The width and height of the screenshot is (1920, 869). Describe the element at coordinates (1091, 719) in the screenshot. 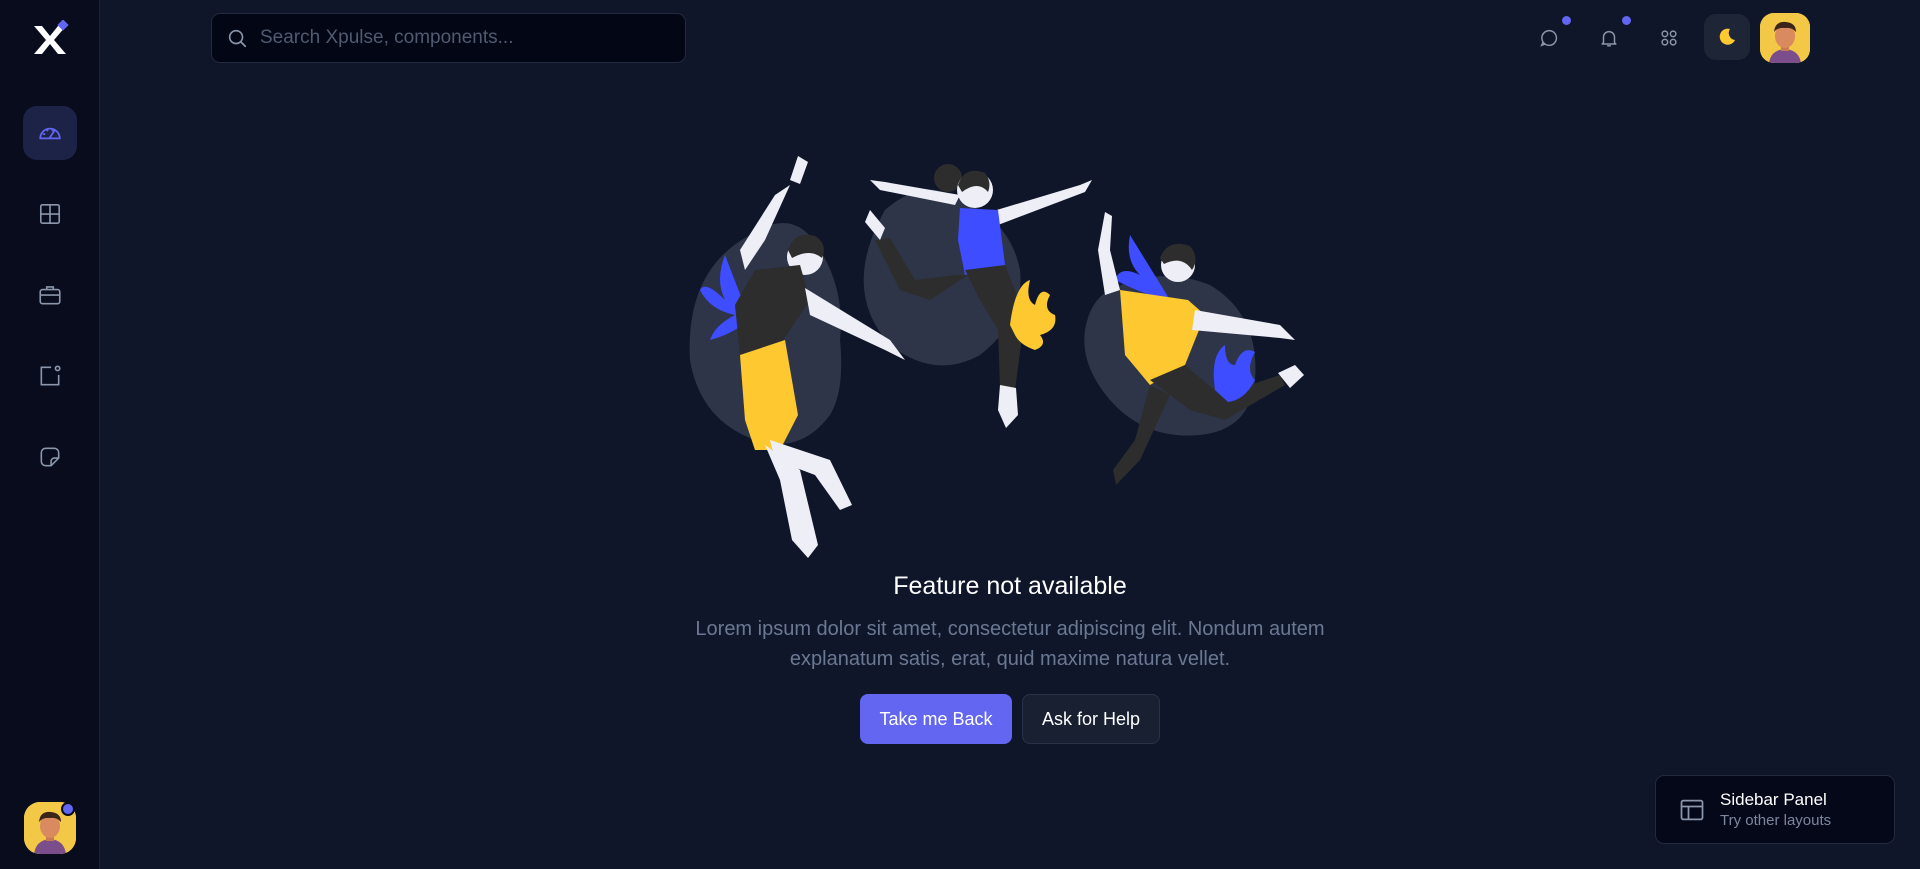

I see `ask-for-help-button: Ask for Help` at that location.